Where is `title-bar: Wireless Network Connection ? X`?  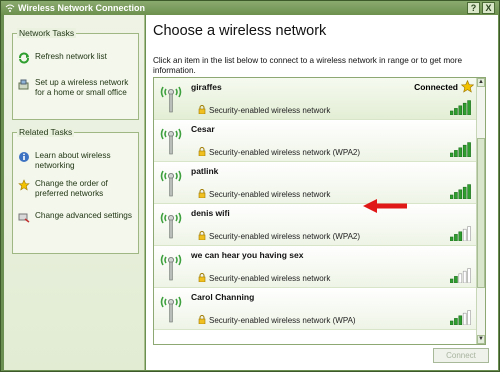 title-bar: Wireless Network Connection ? X is located at coordinates (250, 8).